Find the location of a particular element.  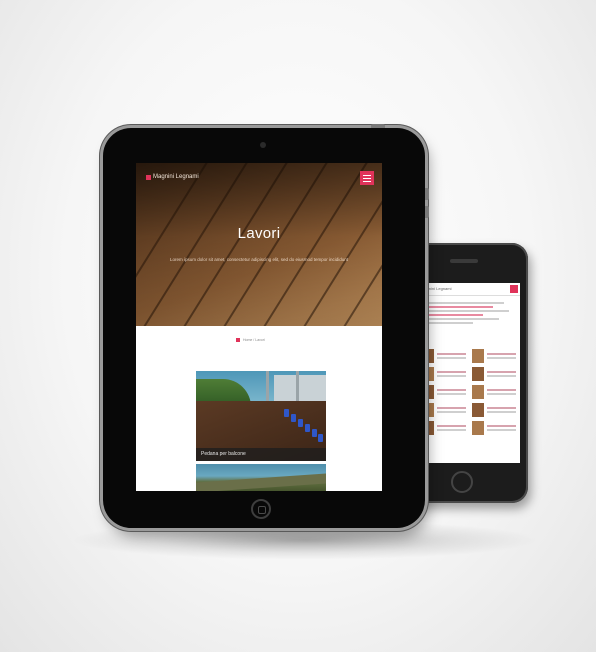

page-title: Lavori is located at coordinates (259, 233).